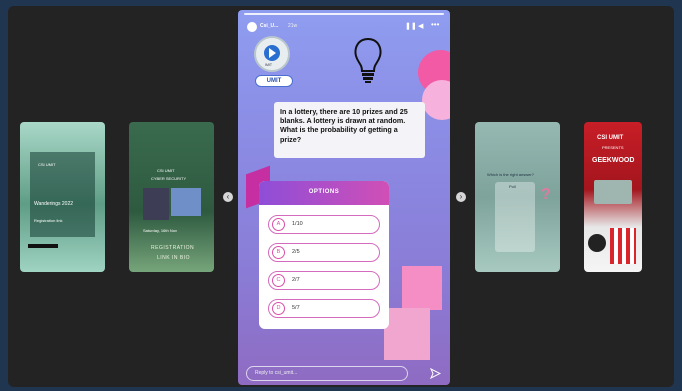 This screenshot has height=391, width=682. What do you see at coordinates (228, 197) in the screenshot?
I see `chevron-left-icon: ‹` at bounding box center [228, 197].